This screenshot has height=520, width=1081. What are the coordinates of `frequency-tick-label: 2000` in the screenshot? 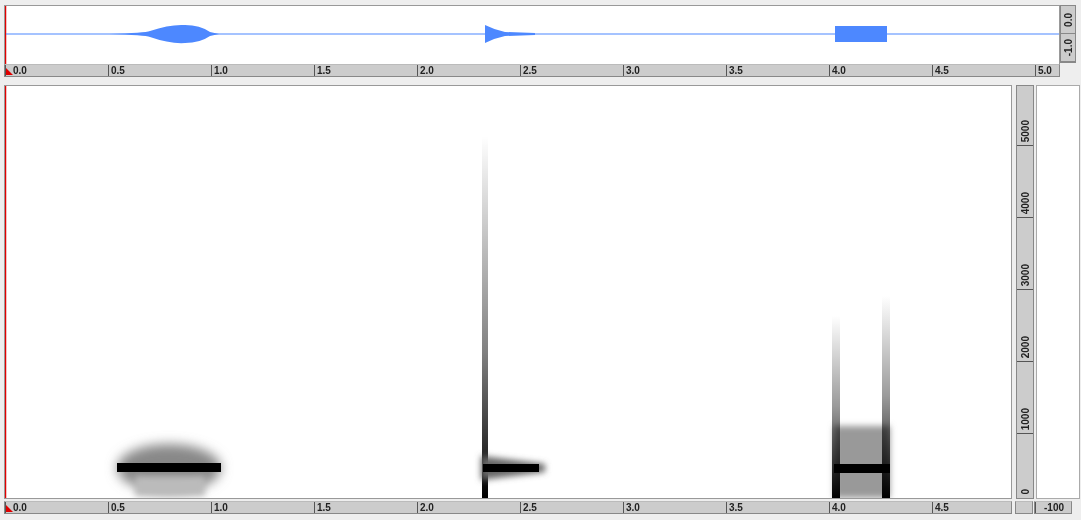 It's located at (1025, 346).